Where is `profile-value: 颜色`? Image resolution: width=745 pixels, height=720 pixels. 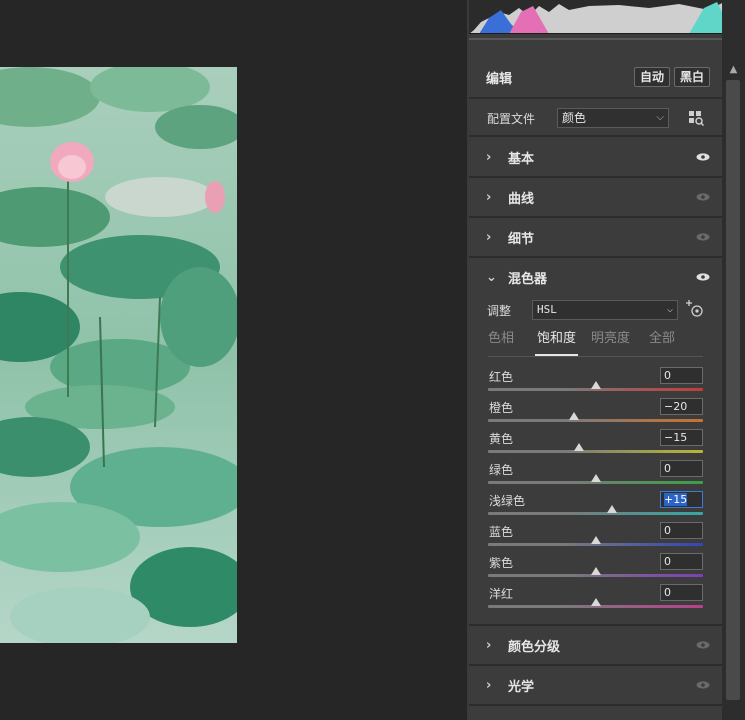 profile-value: 颜色 is located at coordinates (574, 118).